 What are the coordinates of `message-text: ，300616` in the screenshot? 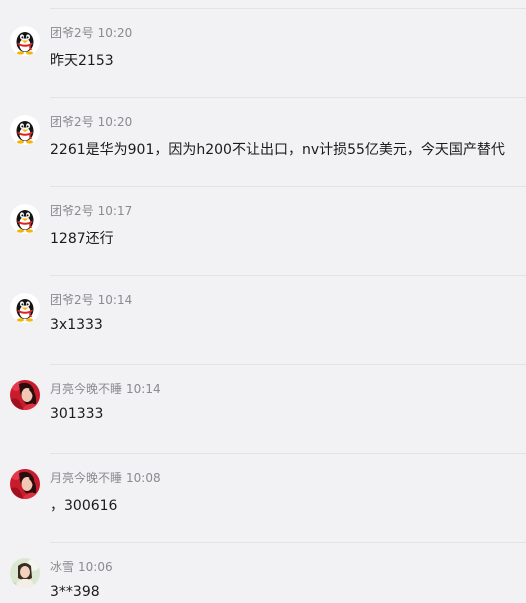 It's located at (84, 506).